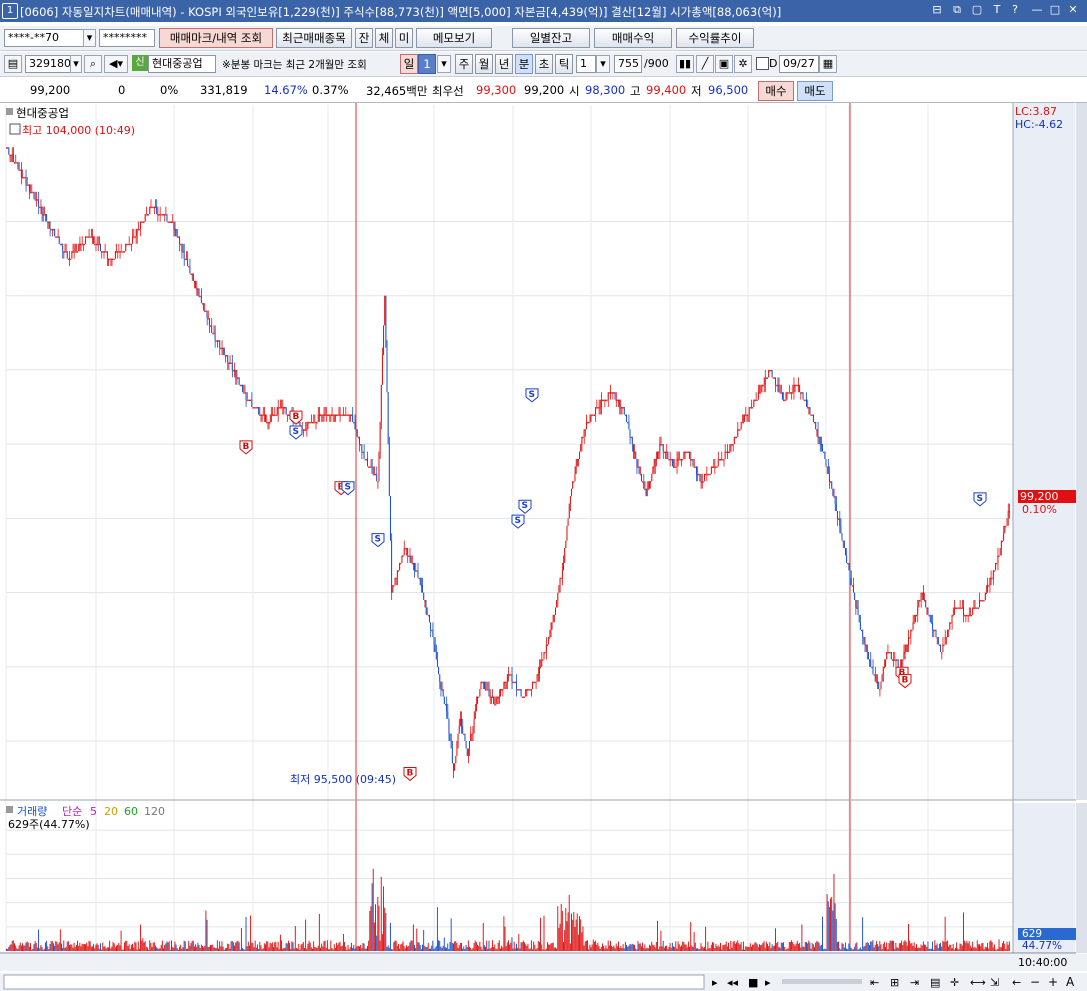  I want to click on trade-profit-button: 매매수익, so click(633, 38).